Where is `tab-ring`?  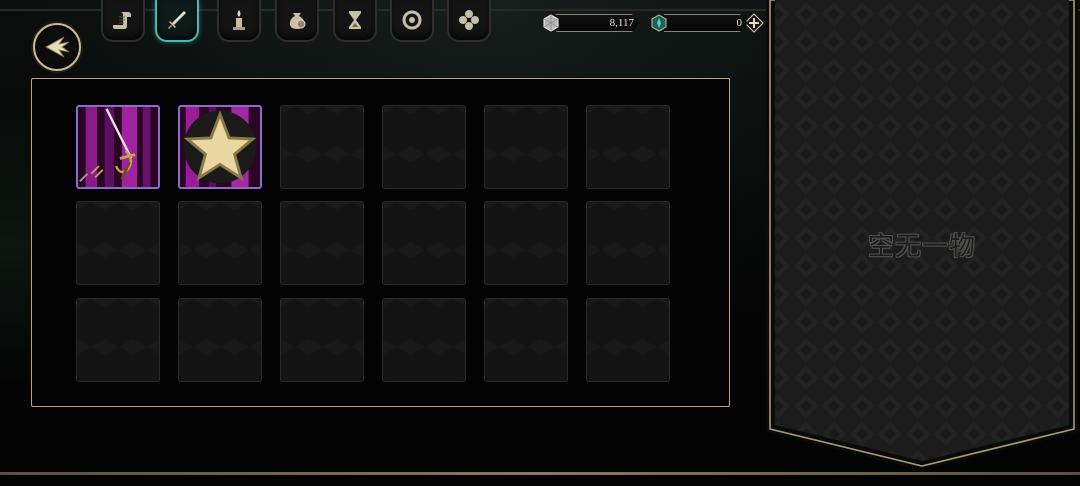 tab-ring is located at coordinates (412, 21).